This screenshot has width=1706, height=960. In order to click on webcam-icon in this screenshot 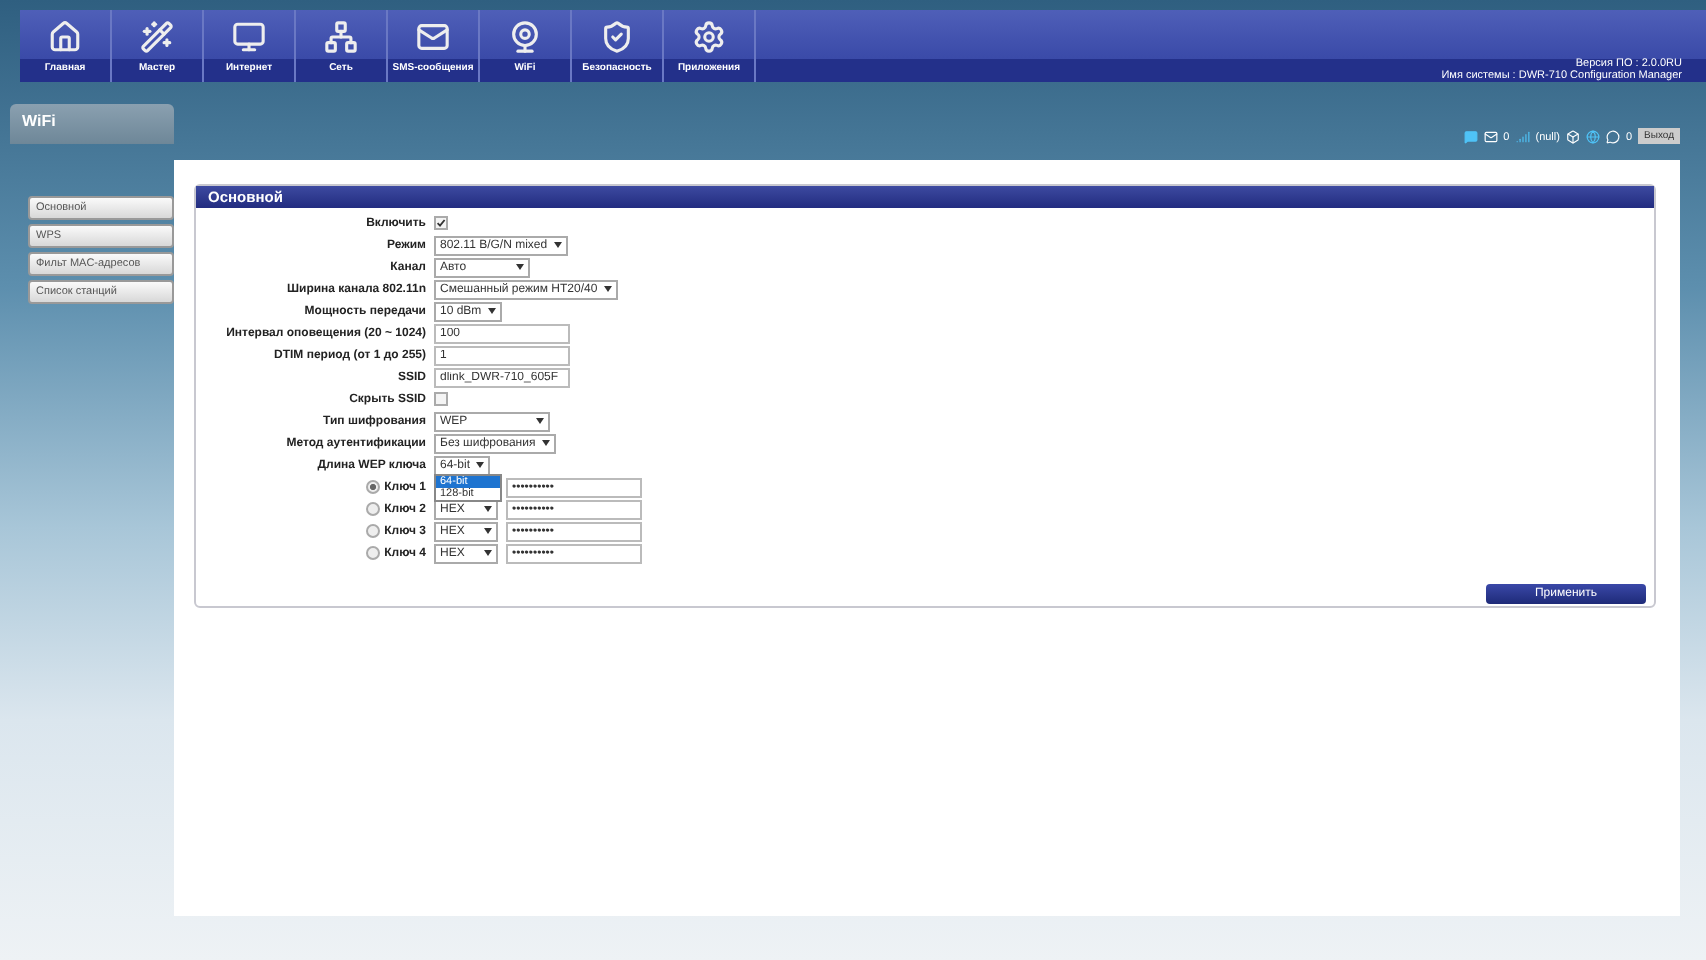, I will do `click(525, 37)`.